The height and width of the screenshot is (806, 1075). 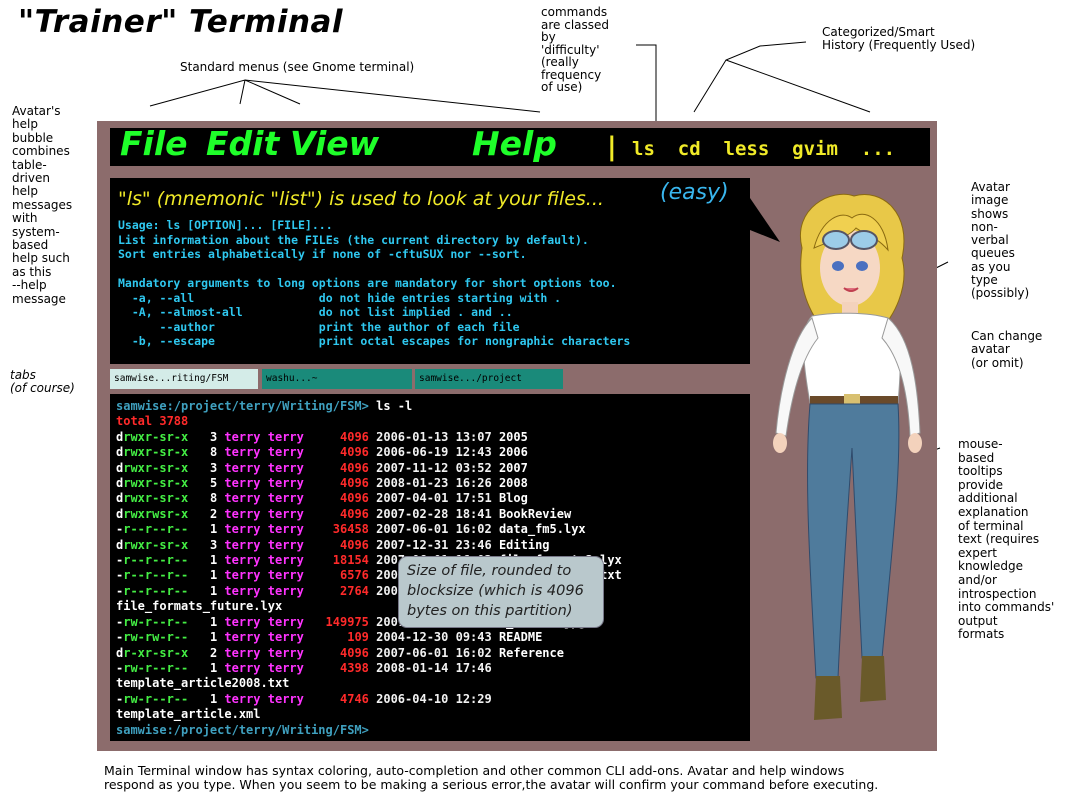 I want to click on file-date: 2006-01-13 13:07, so click(x=433, y=436).